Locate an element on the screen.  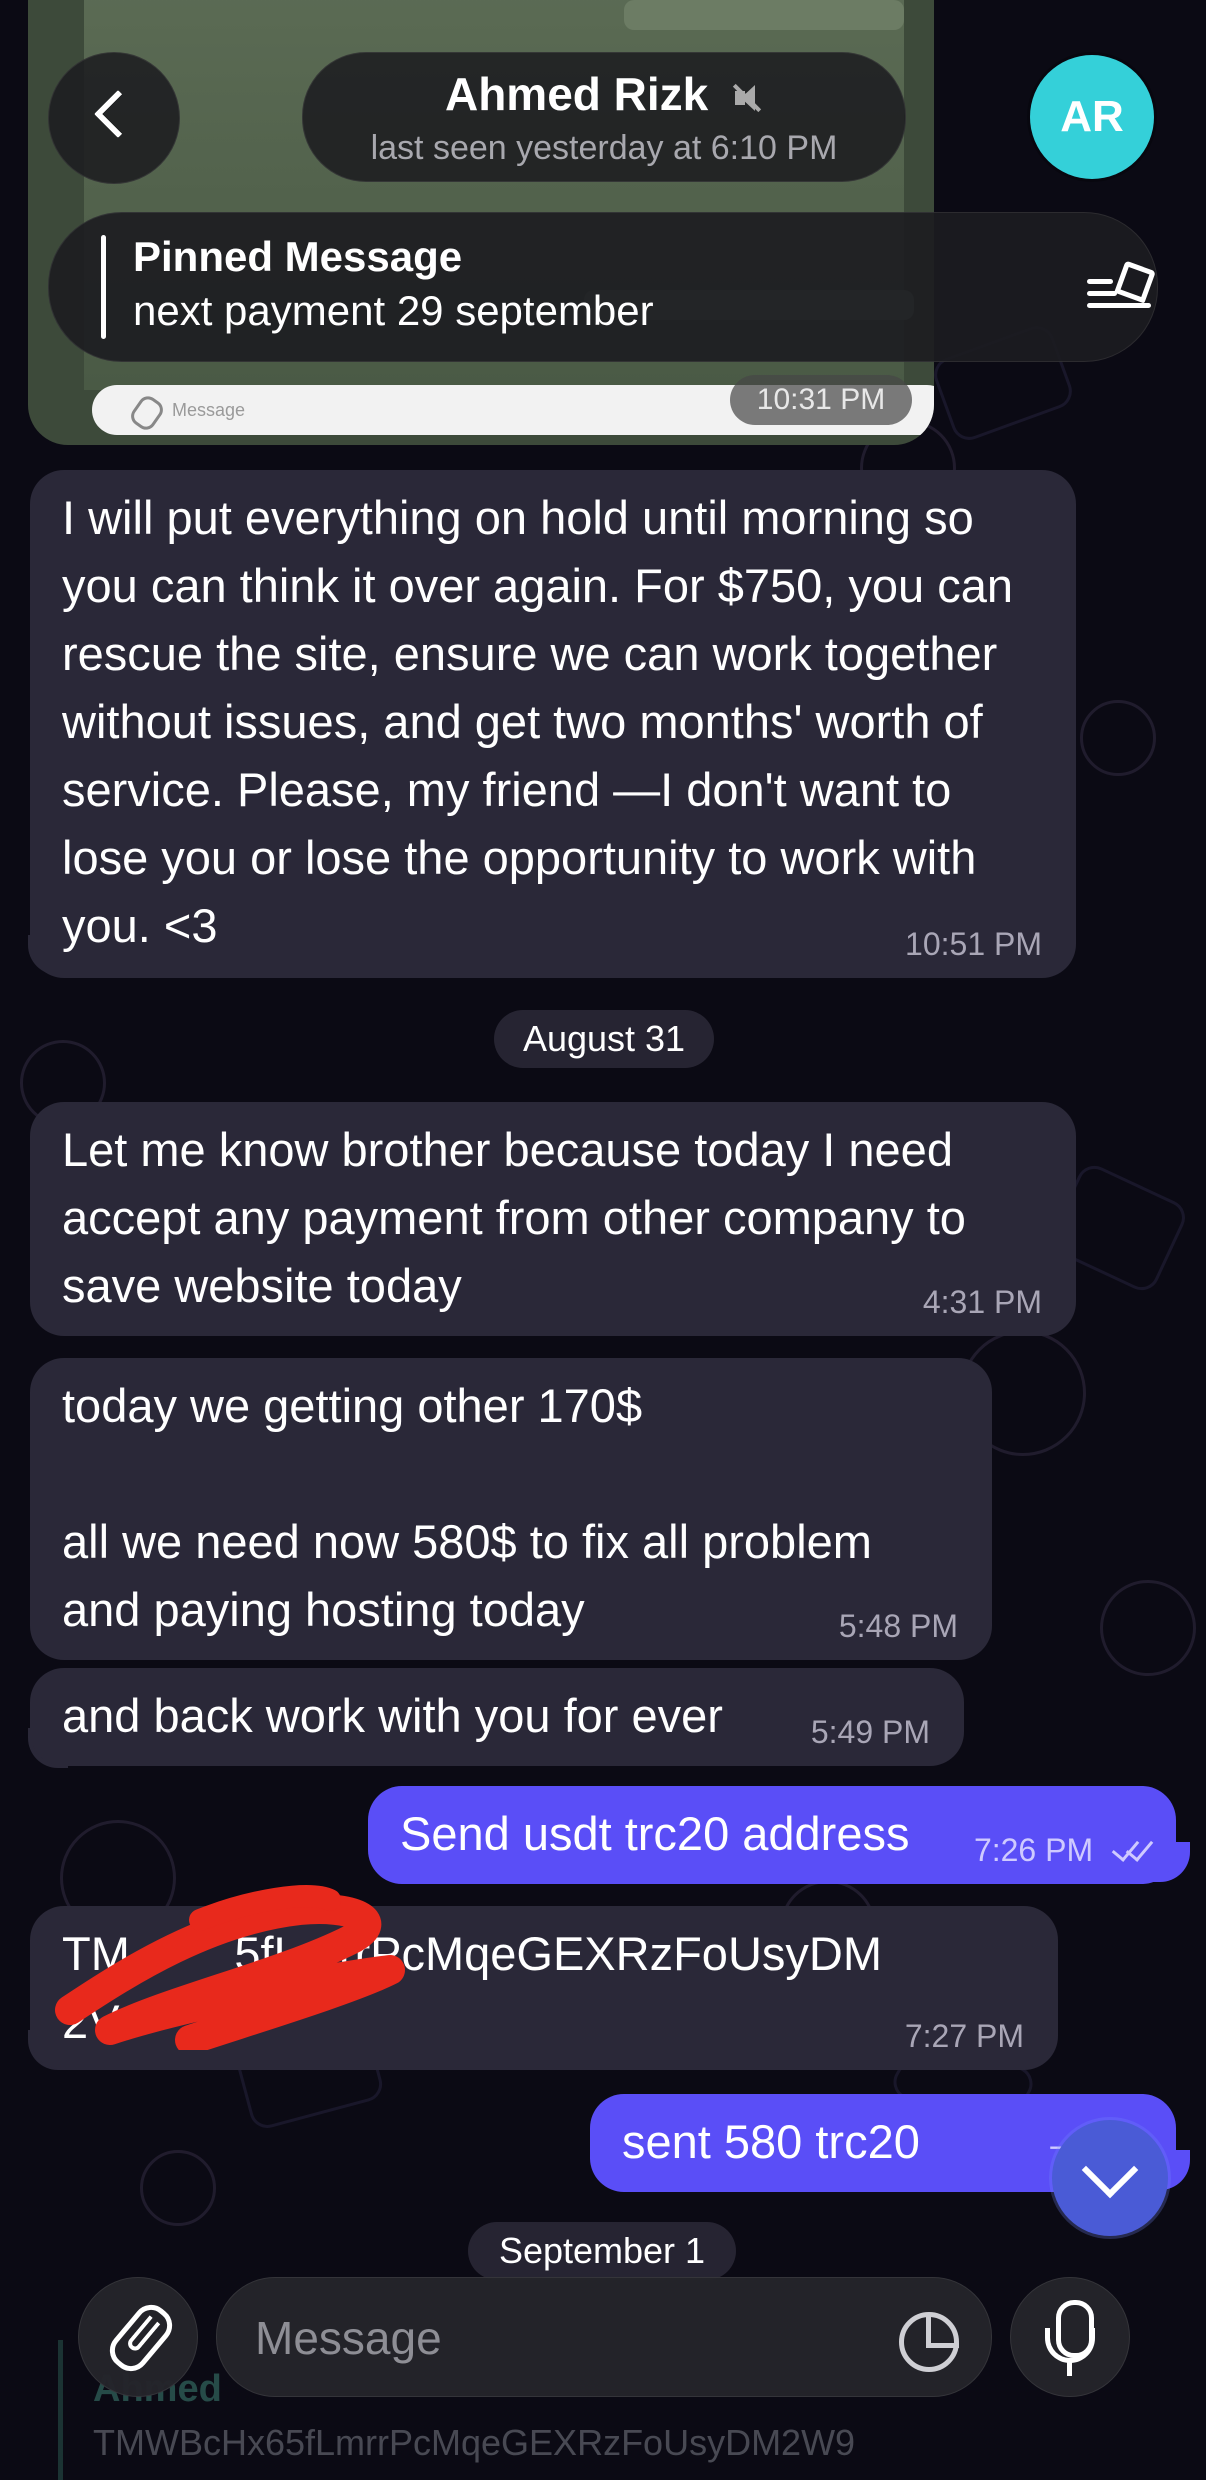
last-seen-status: last seen yesterday at 6:10 PM is located at coordinates (604, 148).